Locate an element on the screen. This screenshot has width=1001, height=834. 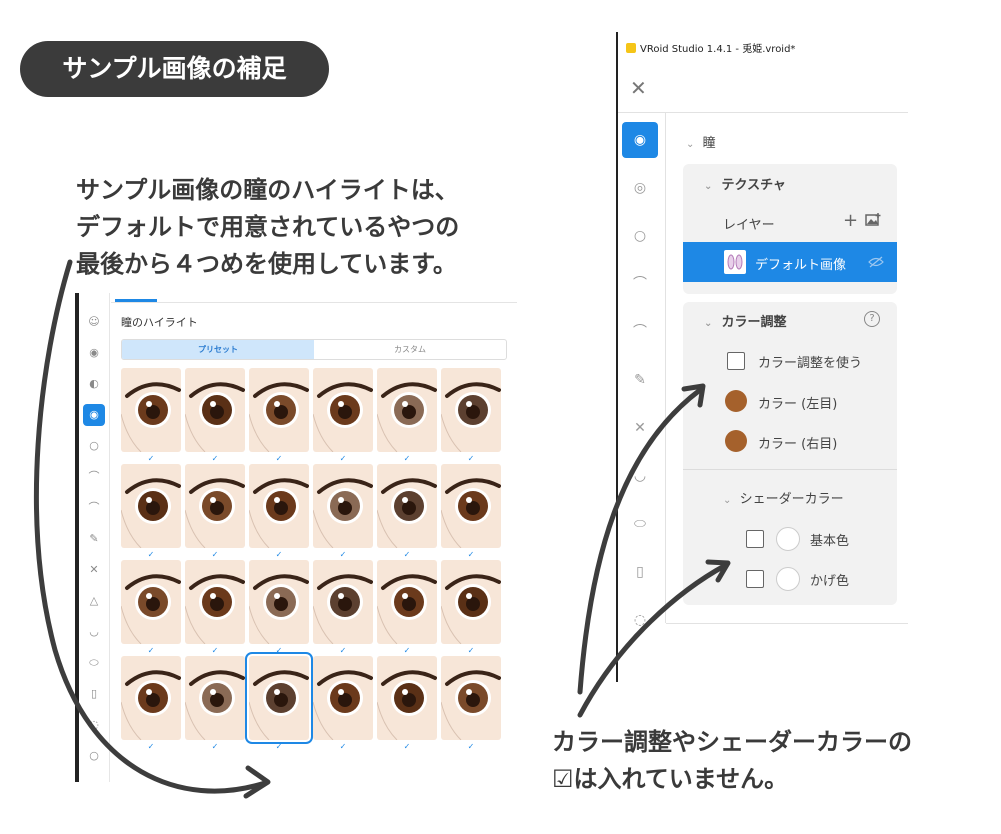
arrow-left-curve is located at coordinates (151, 526).